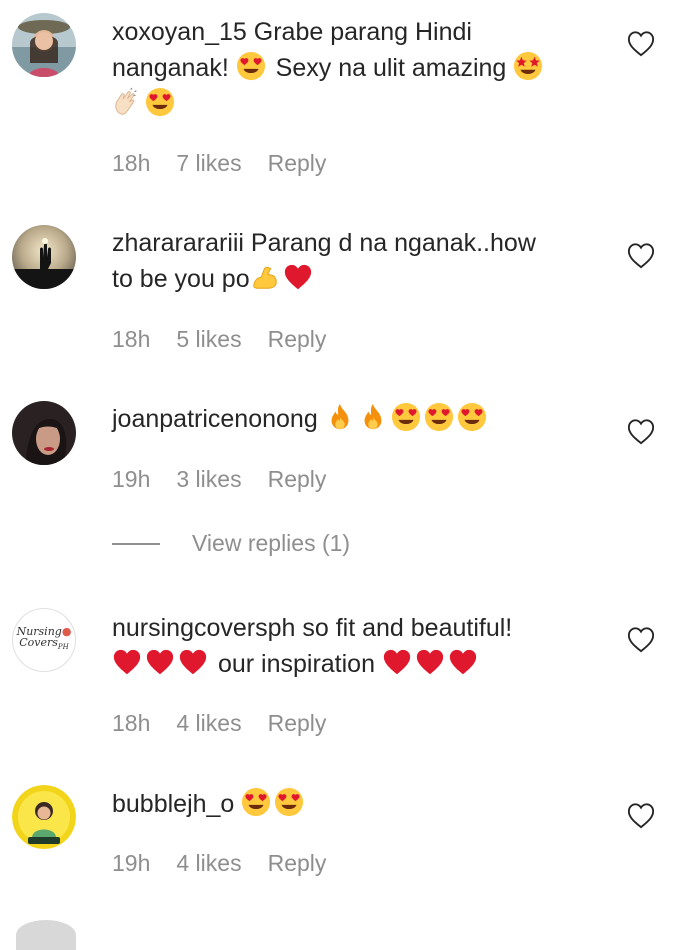 The height and width of the screenshot is (950, 696). I want to click on comment-likes: 7 likes, so click(208, 163).